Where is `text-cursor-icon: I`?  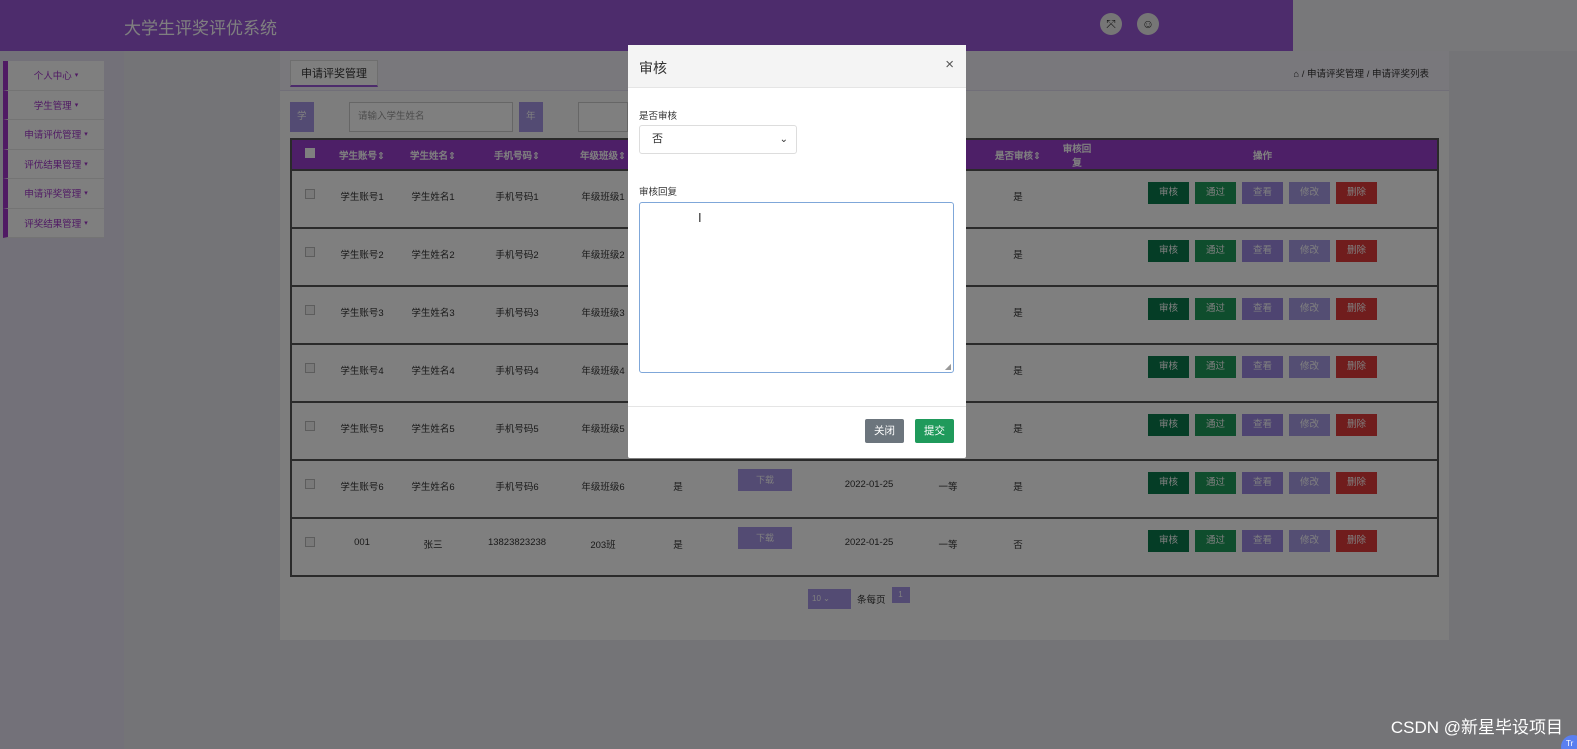
text-cursor-icon: I is located at coordinates (700, 217).